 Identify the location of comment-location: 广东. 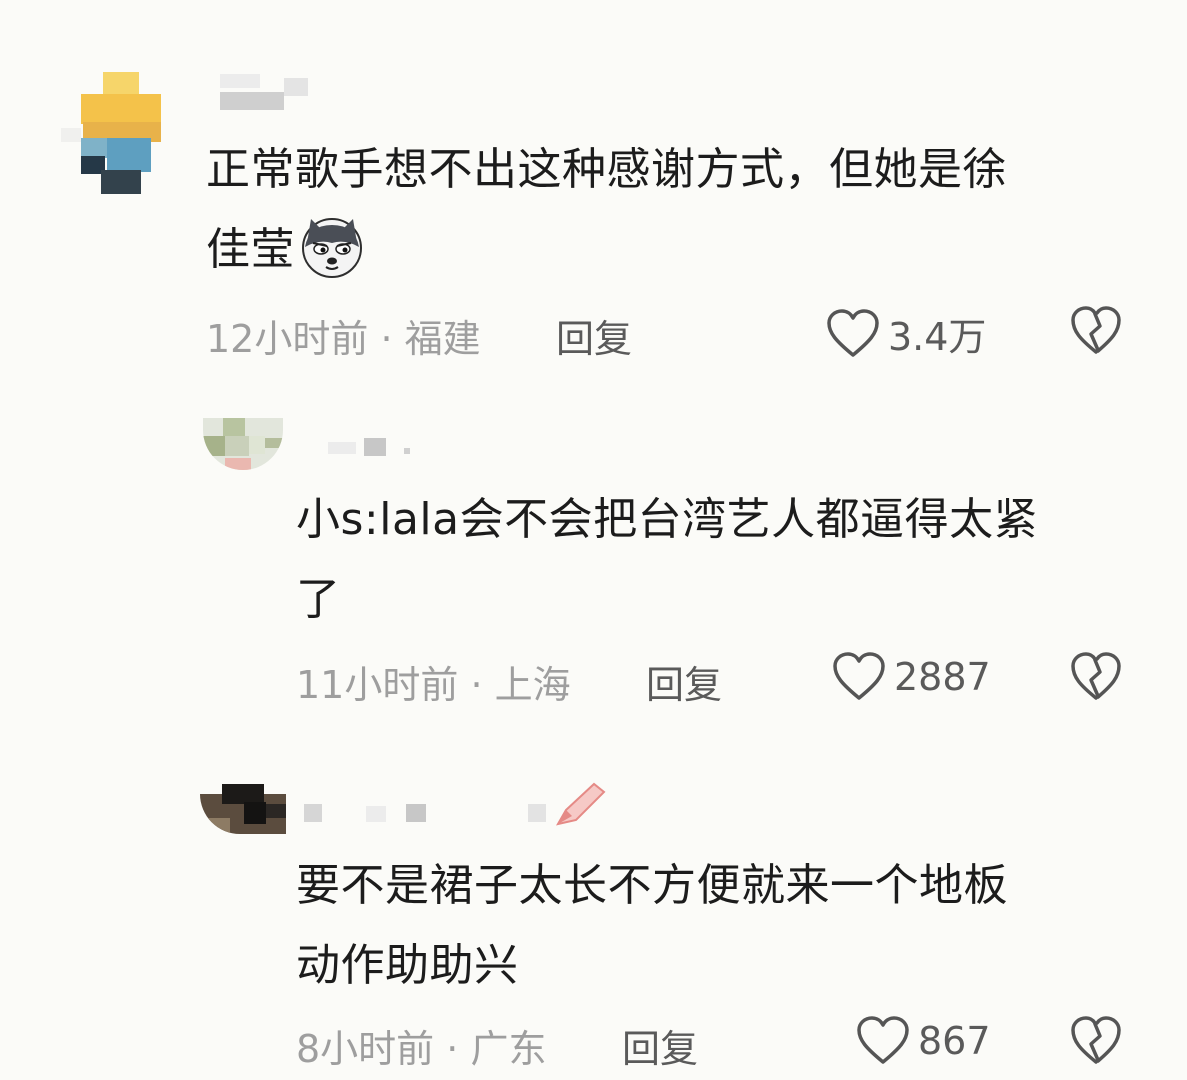
(508, 1049).